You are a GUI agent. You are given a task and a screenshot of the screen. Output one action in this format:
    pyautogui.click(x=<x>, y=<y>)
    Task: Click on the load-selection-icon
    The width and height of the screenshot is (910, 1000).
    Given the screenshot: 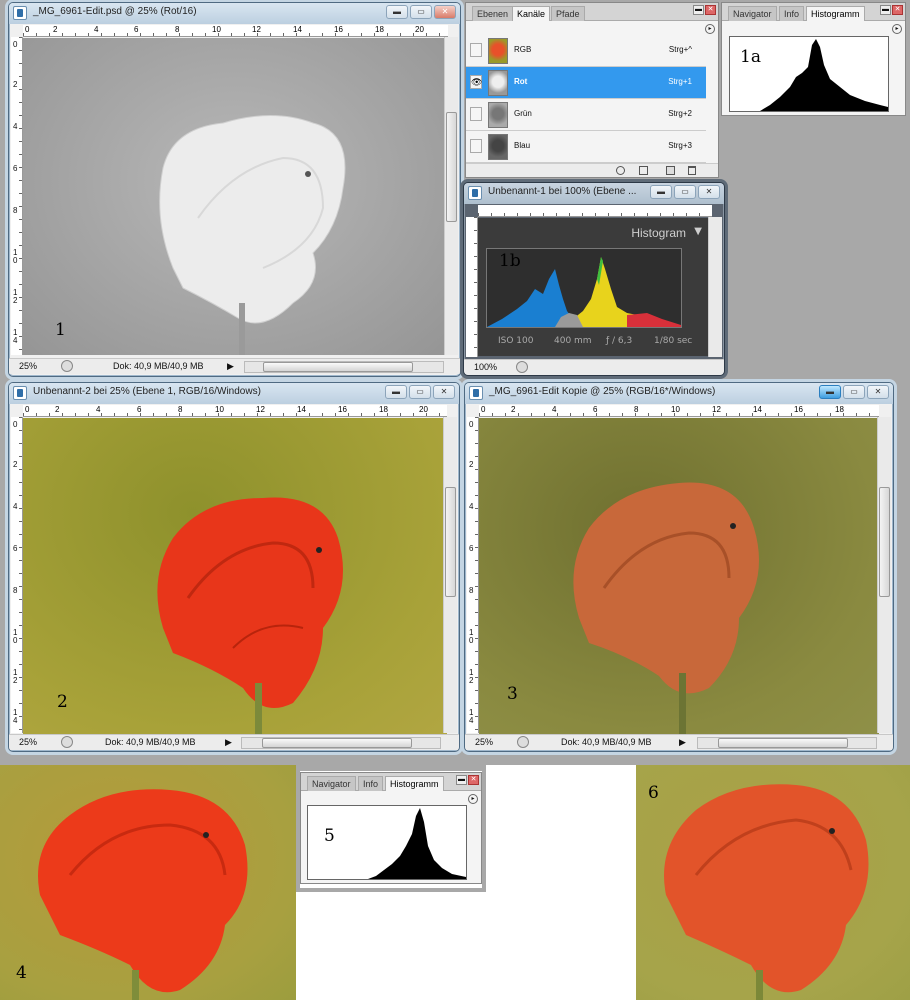 What is the action you would take?
    pyautogui.click(x=620, y=170)
    